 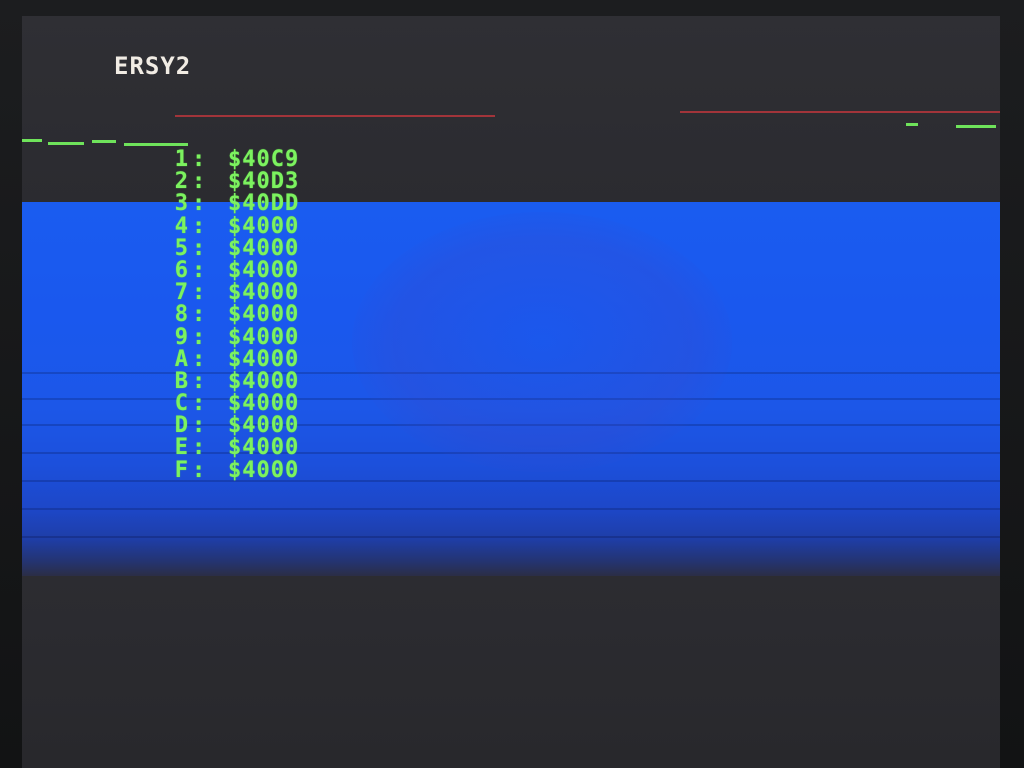 I want to click on table-row: 5: $4000, so click(x=229, y=248).